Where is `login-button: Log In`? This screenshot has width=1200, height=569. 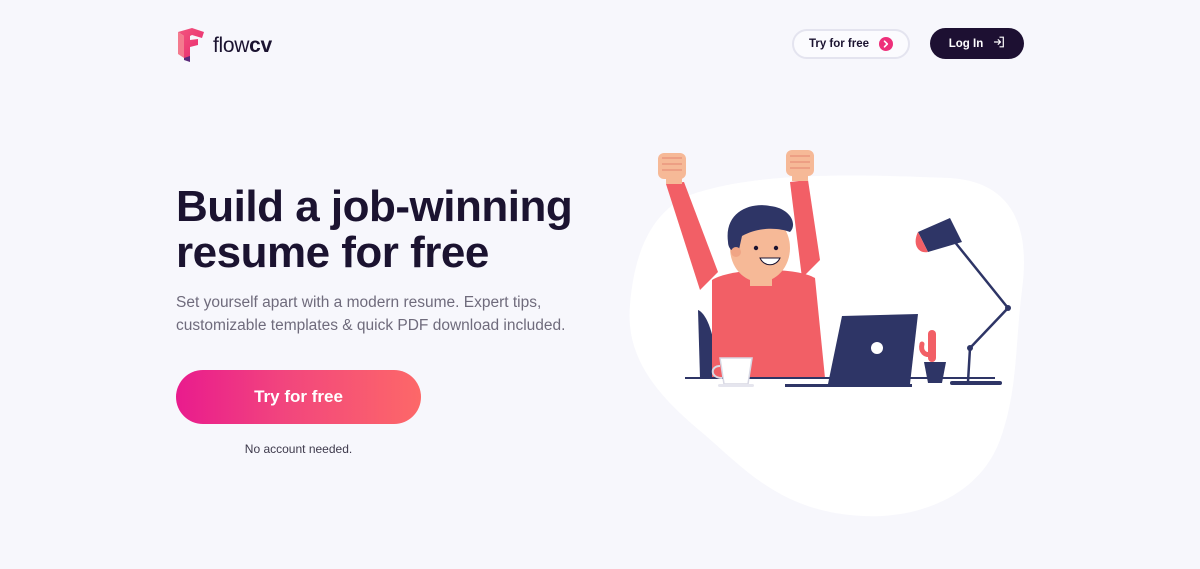 login-button: Log In is located at coordinates (977, 43).